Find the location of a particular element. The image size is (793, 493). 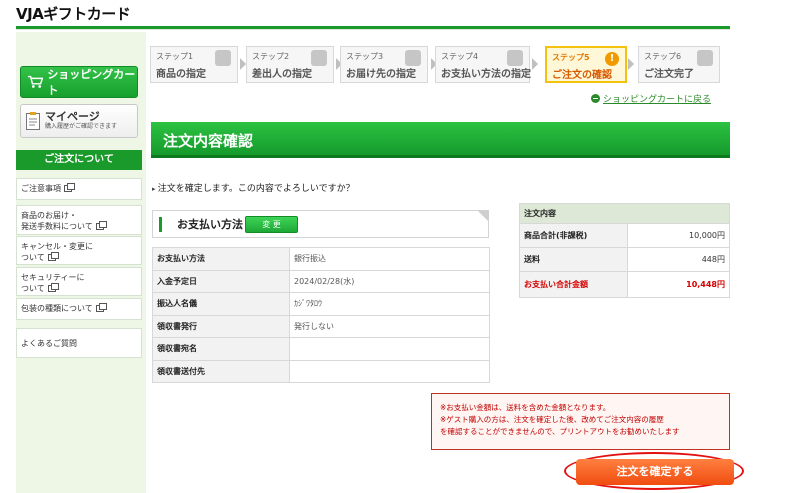

notice-text: ※ゲスト購入の方は、注文を確定した後、改めてご注文内容の履歴 is located at coordinates (552, 419).